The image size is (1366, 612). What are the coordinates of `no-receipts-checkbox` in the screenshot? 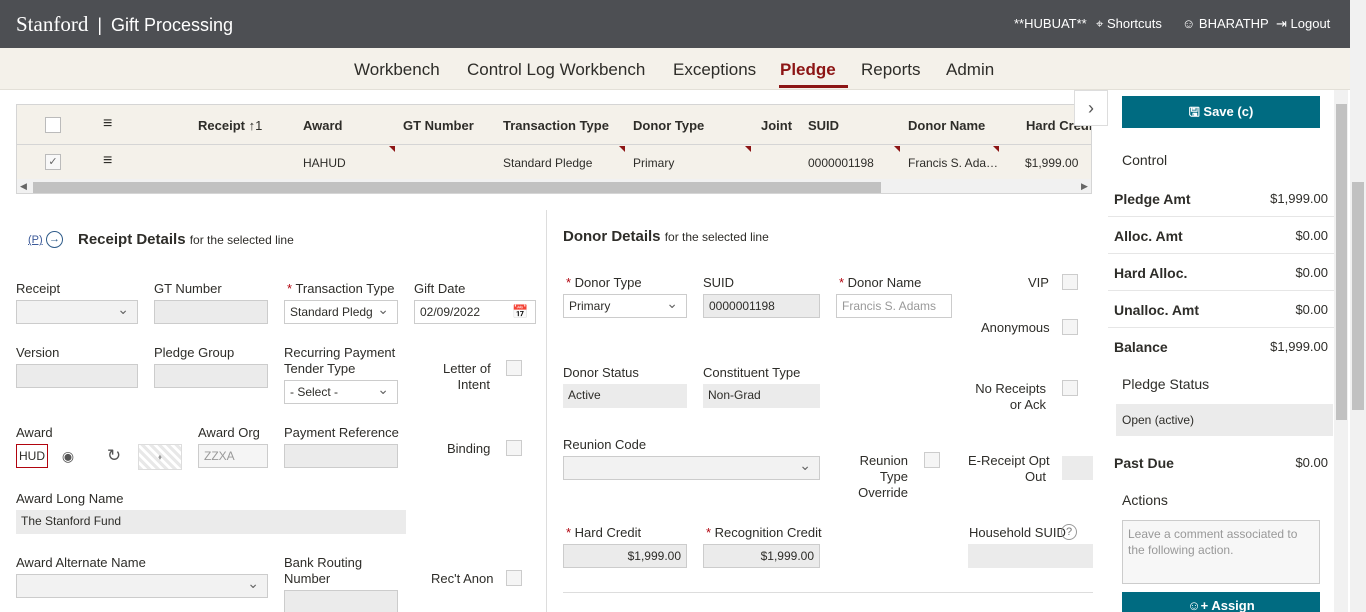 It's located at (1070, 388).